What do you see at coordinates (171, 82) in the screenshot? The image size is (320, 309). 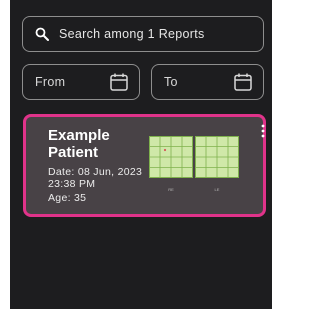 I see `to-label: To` at bounding box center [171, 82].